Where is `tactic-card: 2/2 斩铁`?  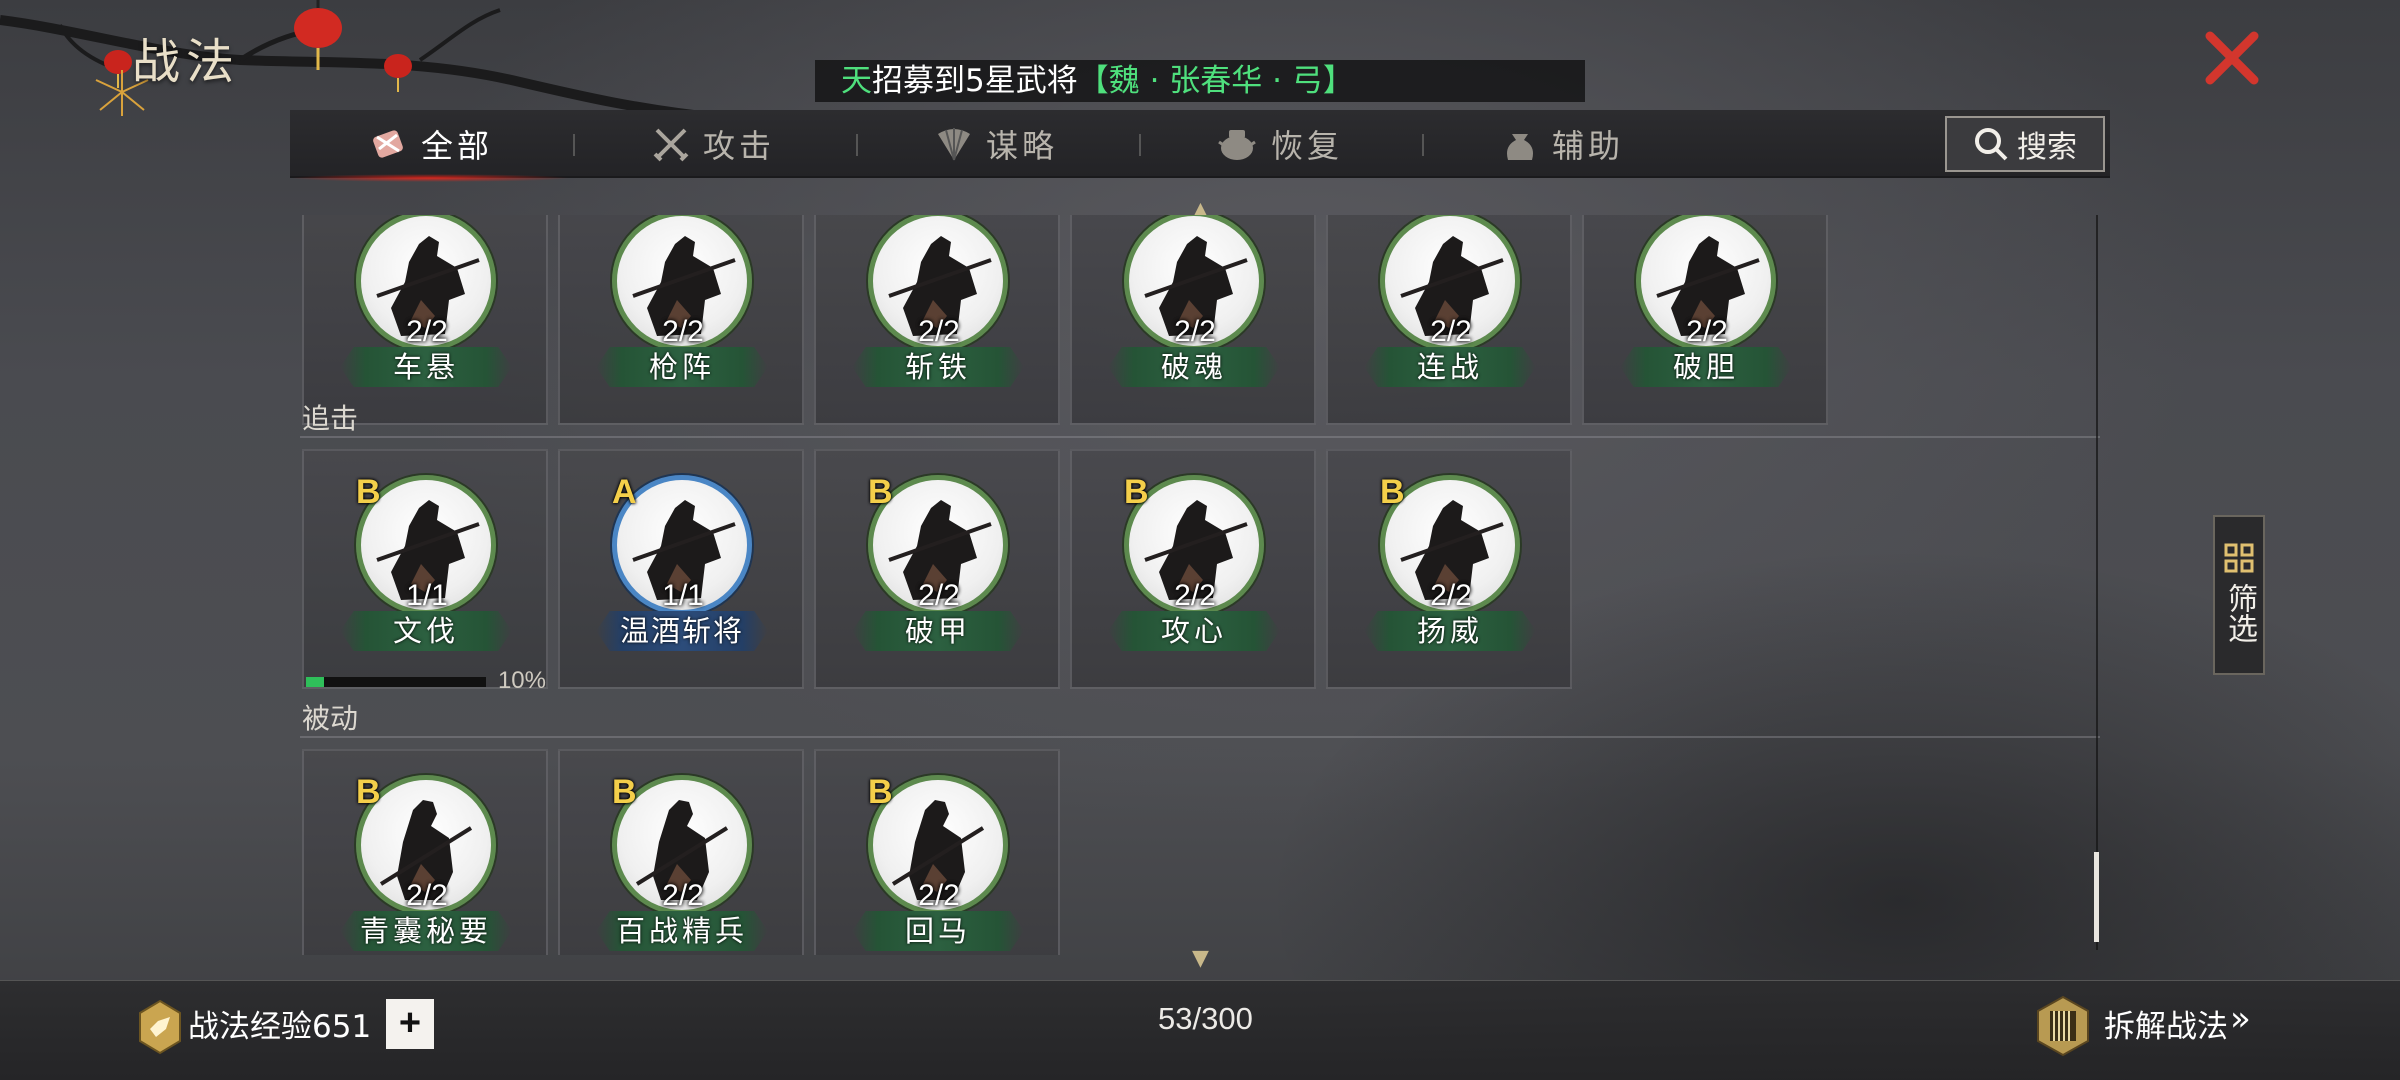 tactic-card: 2/2 斩铁 is located at coordinates (937, 320).